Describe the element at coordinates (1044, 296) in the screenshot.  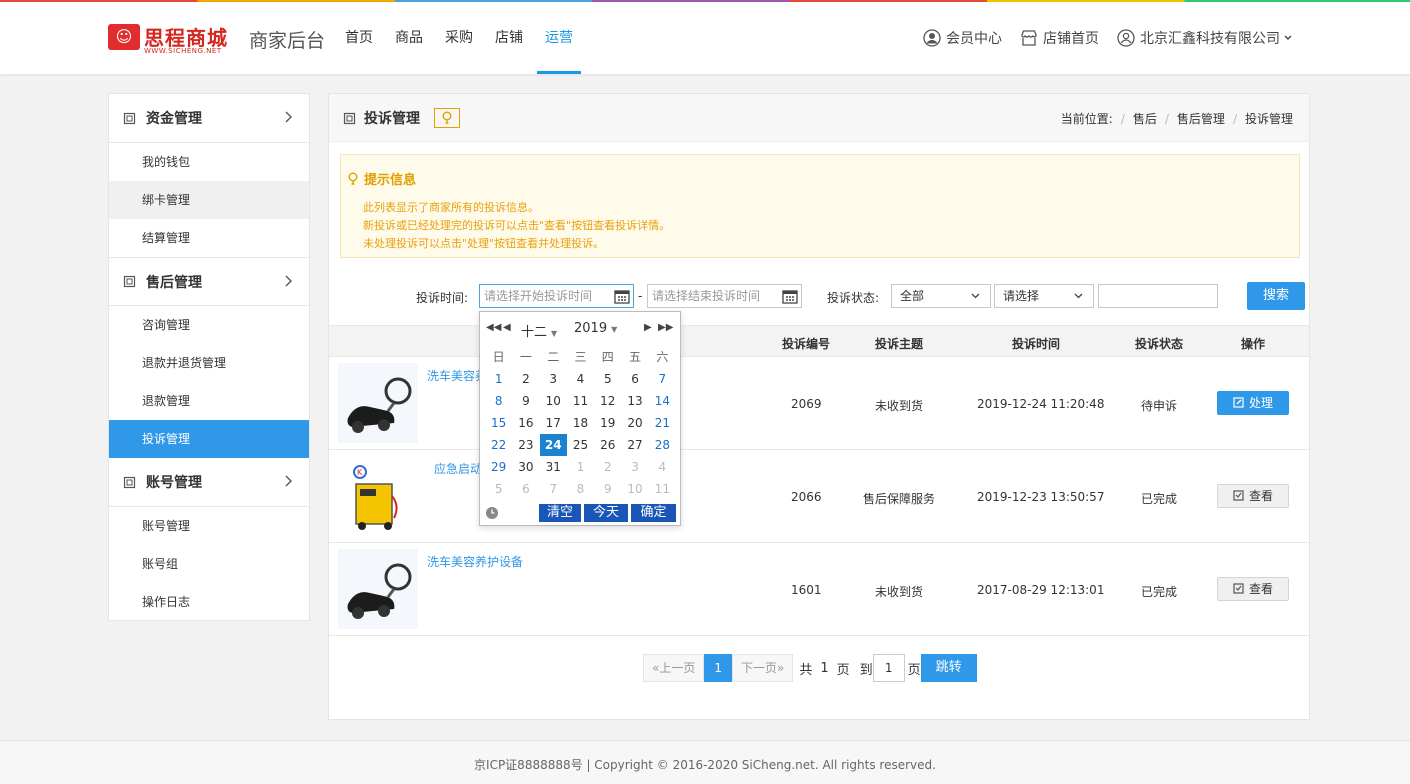
I see `secondary-select: 请选择` at that location.